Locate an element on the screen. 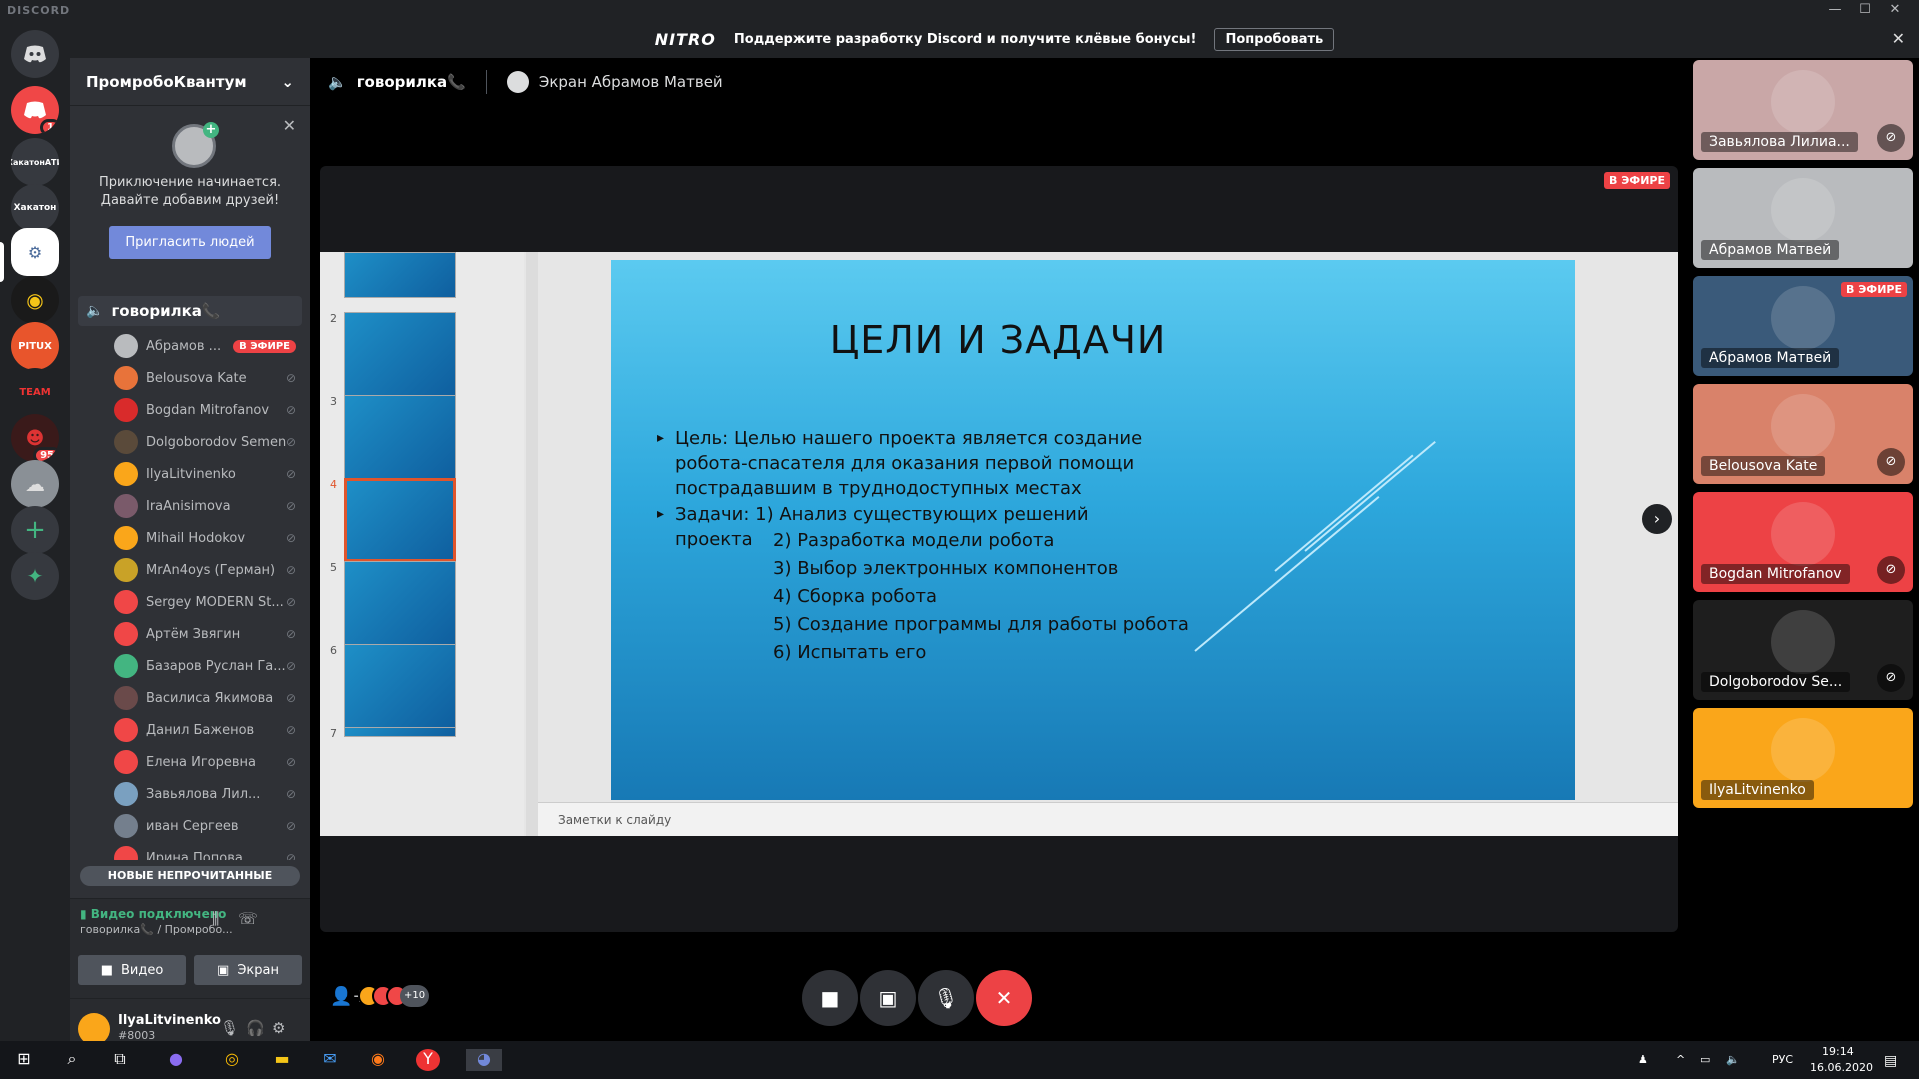 This screenshot has width=1919, height=1079. next-slide-icon: › is located at coordinates (1657, 519).